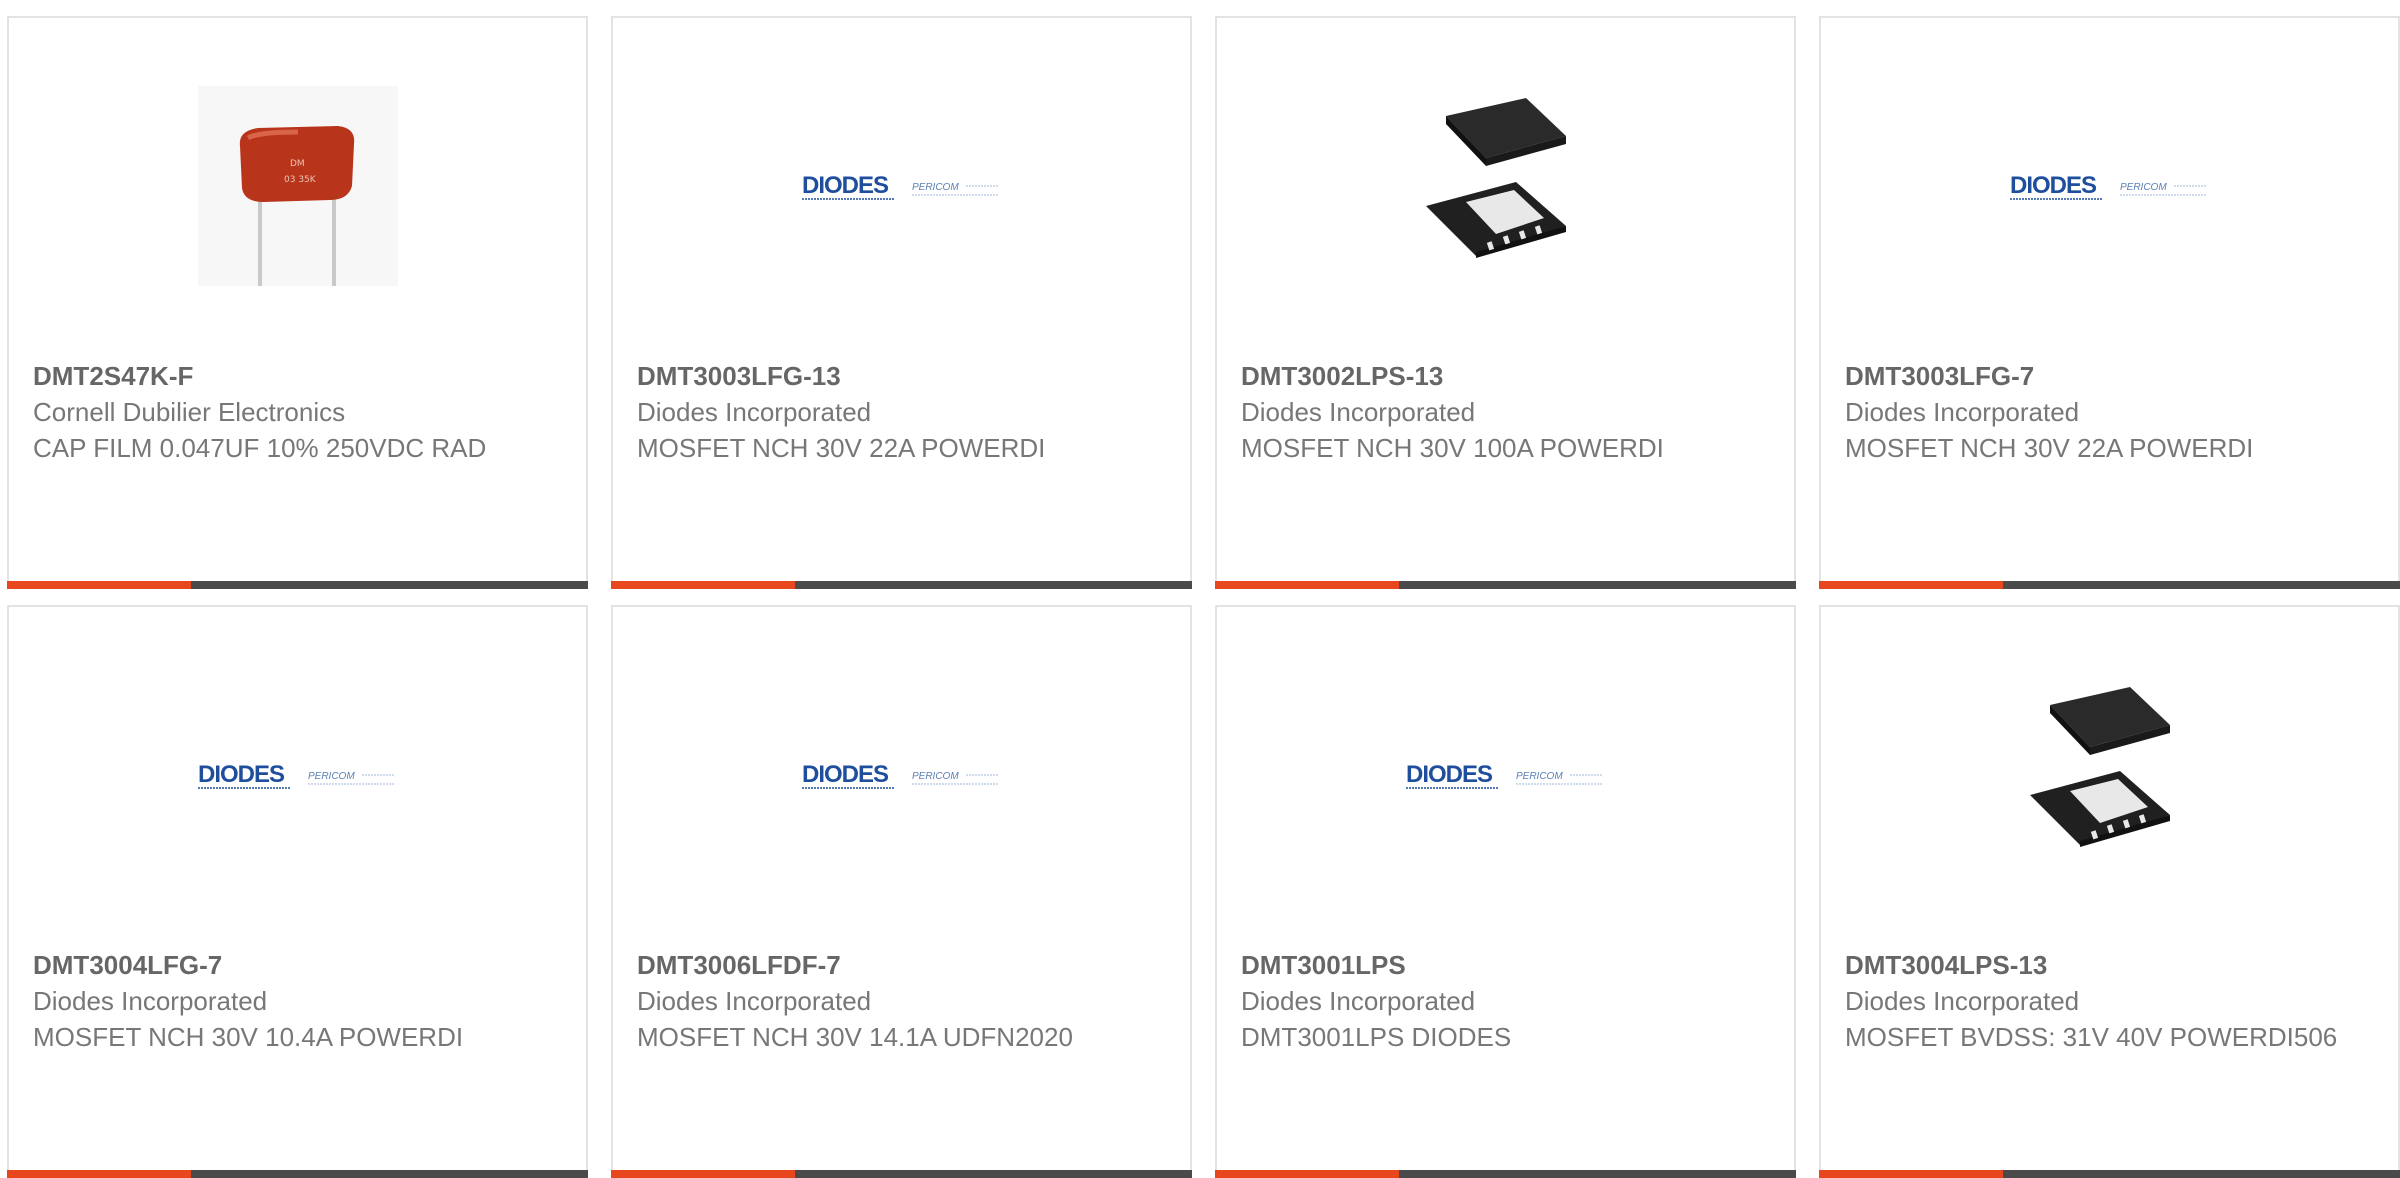 Image resolution: width=2400 pixels, height=1178 pixels. I want to click on description: DMT3001LPS DIODES, so click(1376, 1037).